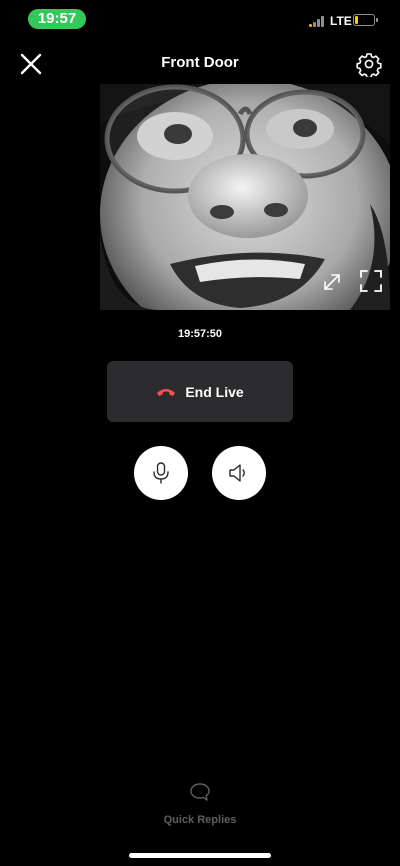 Image resolution: width=400 pixels, height=866 pixels. I want to click on expand-arrows-icon, so click(332, 282).